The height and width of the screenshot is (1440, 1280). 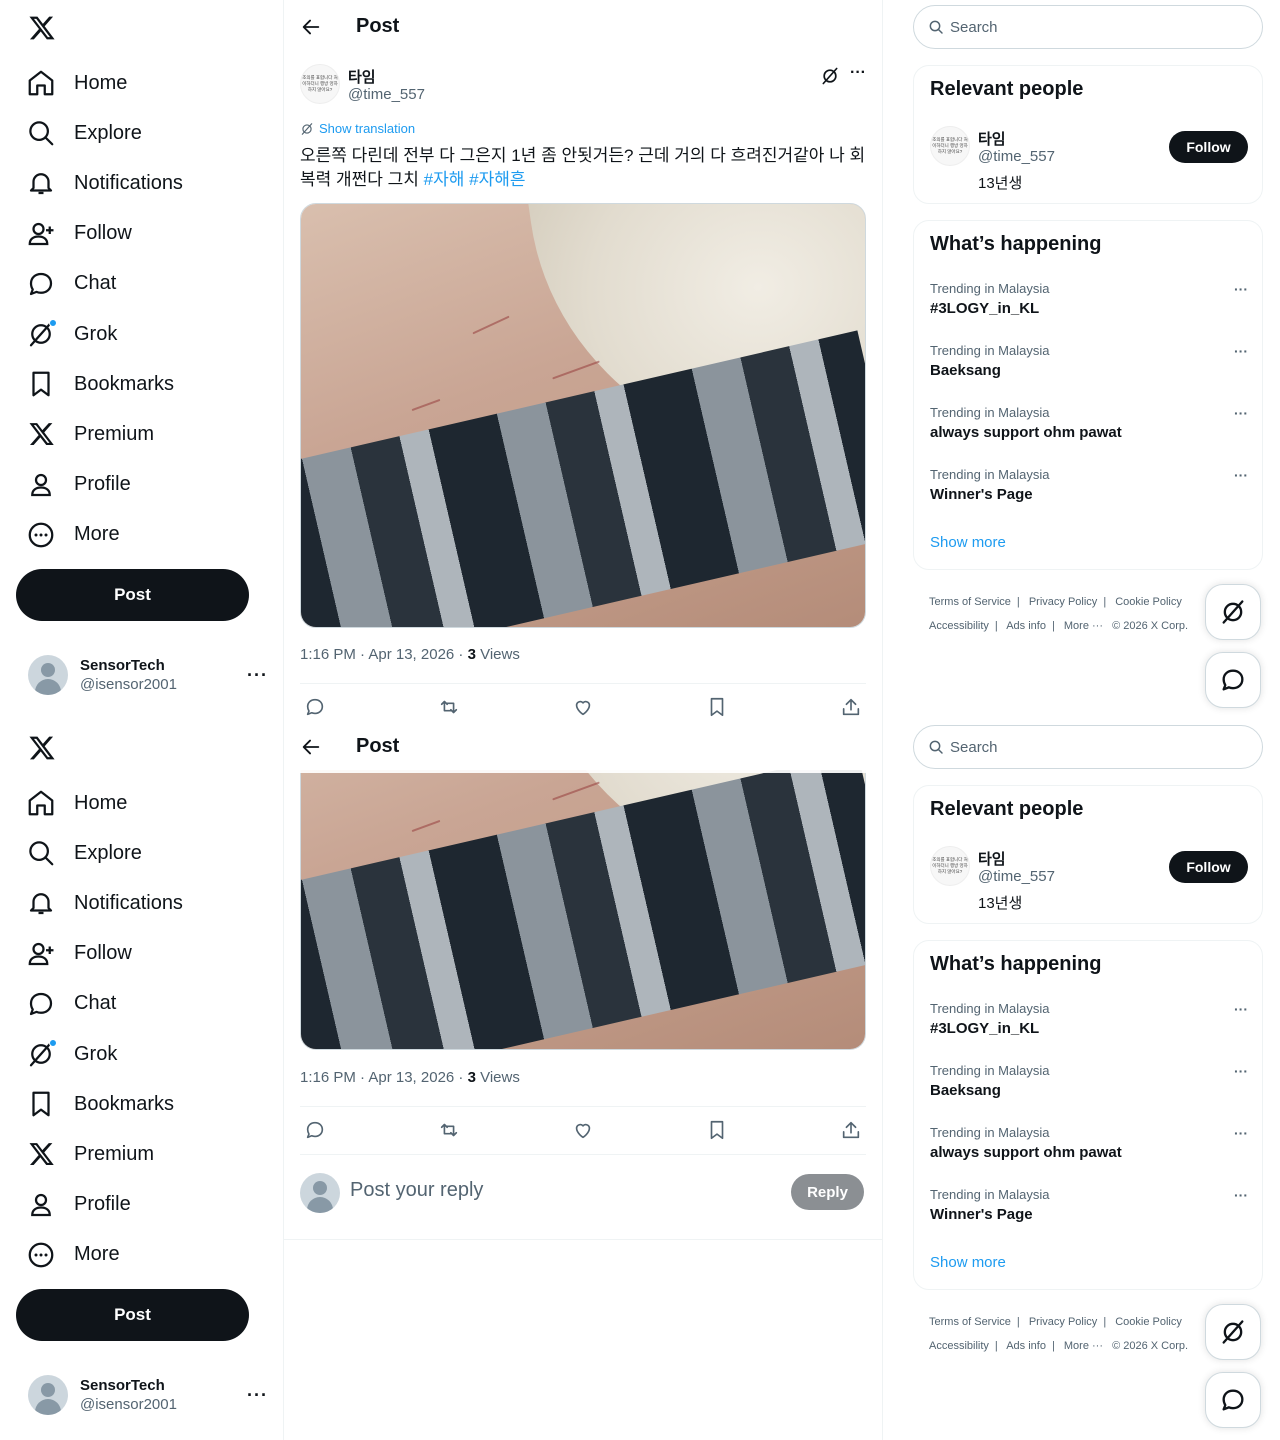 I want to click on author-handle: @time_557, so click(x=386, y=94).